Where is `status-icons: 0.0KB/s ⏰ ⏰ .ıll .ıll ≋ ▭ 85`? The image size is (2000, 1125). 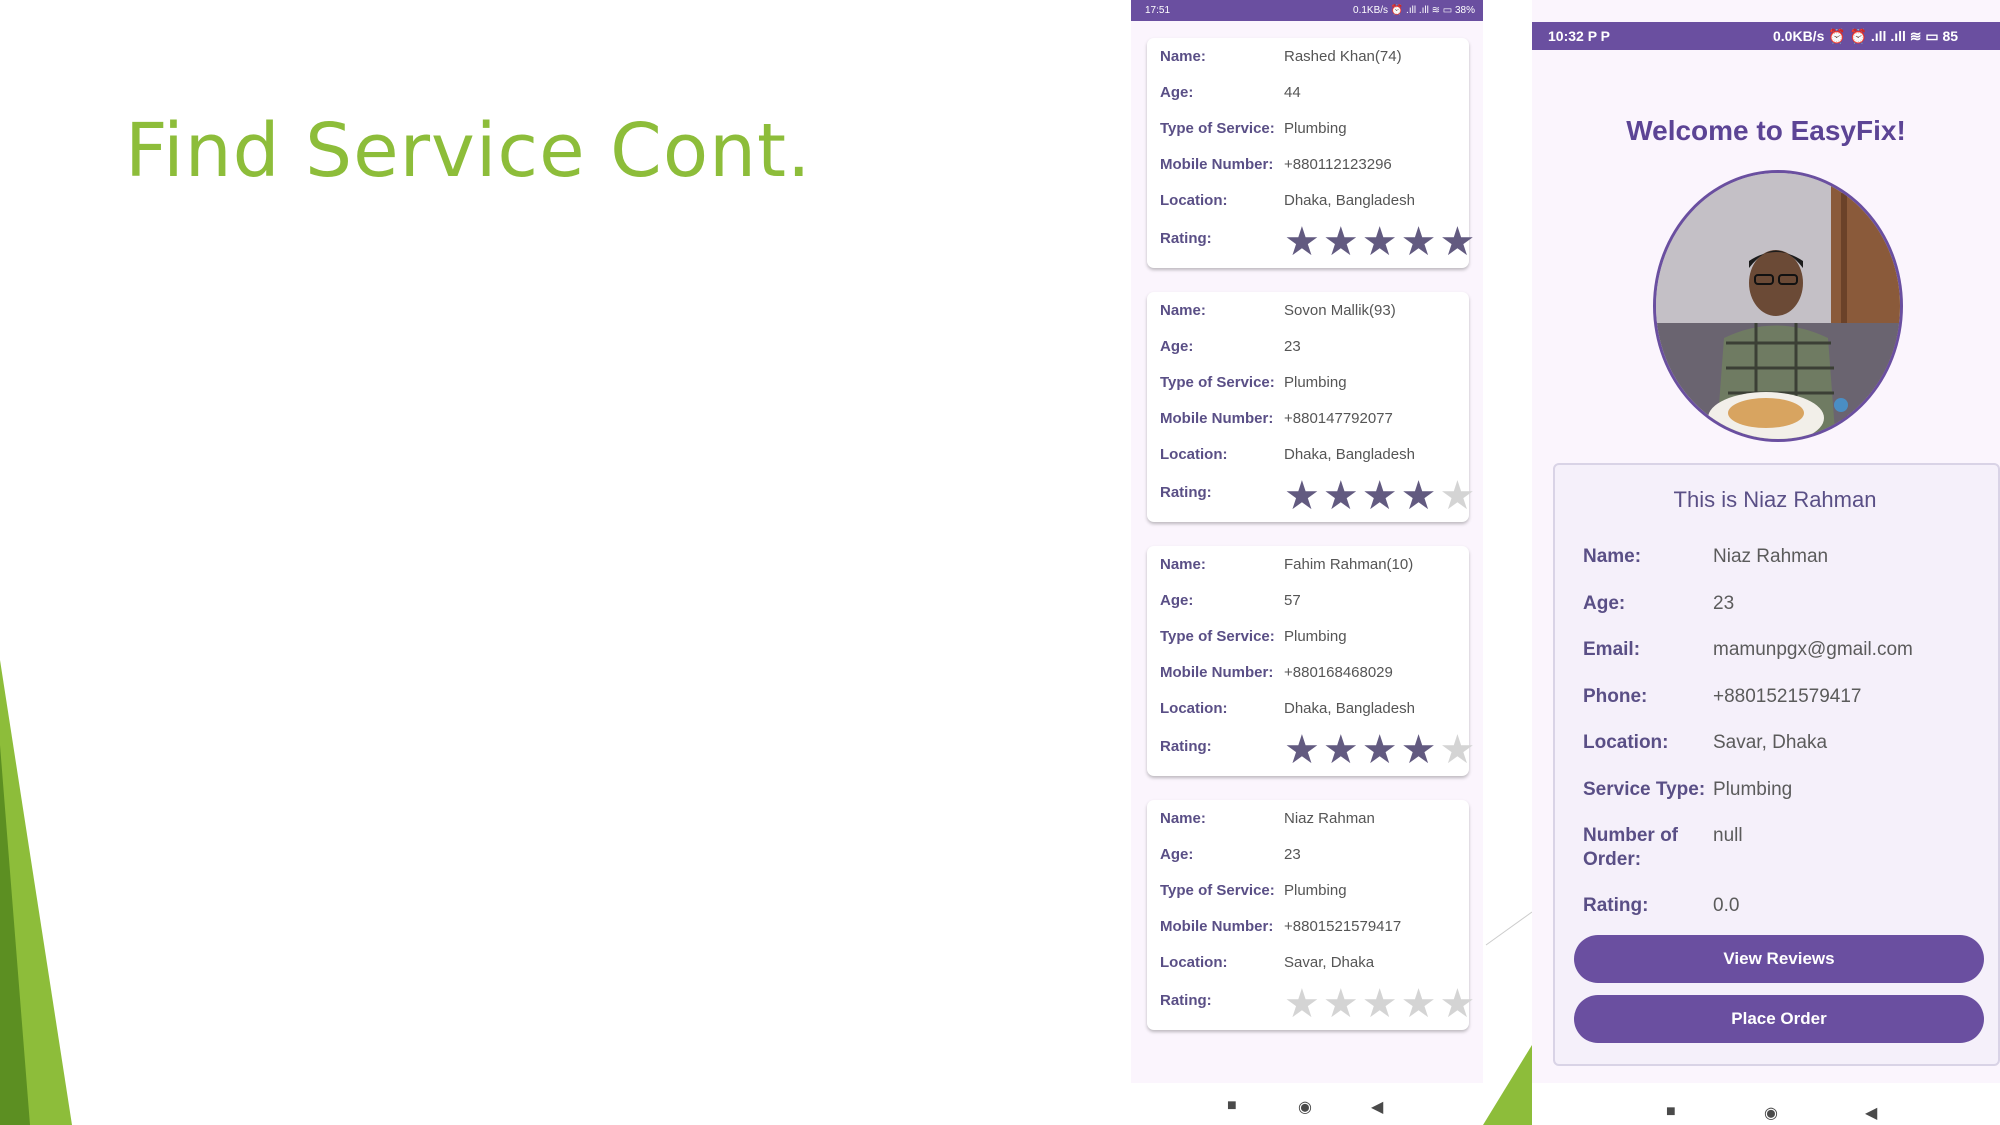
status-icons: 0.0KB/s ⏰ ⏰ .ıll .ıll ≋ ▭ 85 is located at coordinates (1866, 36).